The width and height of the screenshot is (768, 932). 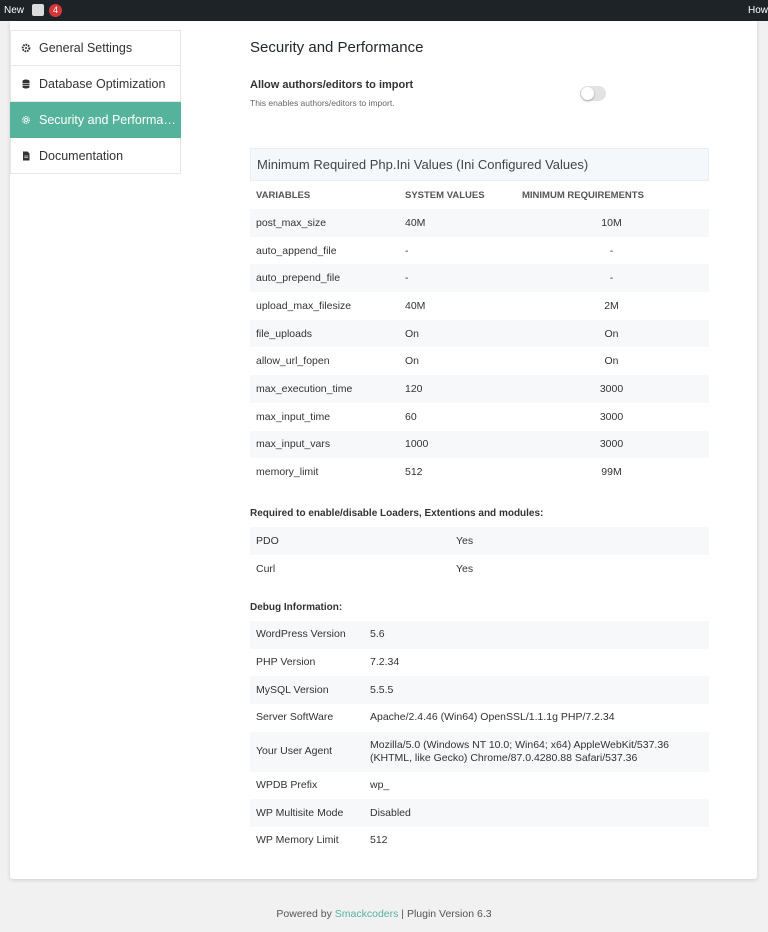 What do you see at coordinates (479, 841) in the screenshot?
I see `table-row: WP Memory Limit 512` at bounding box center [479, 841].